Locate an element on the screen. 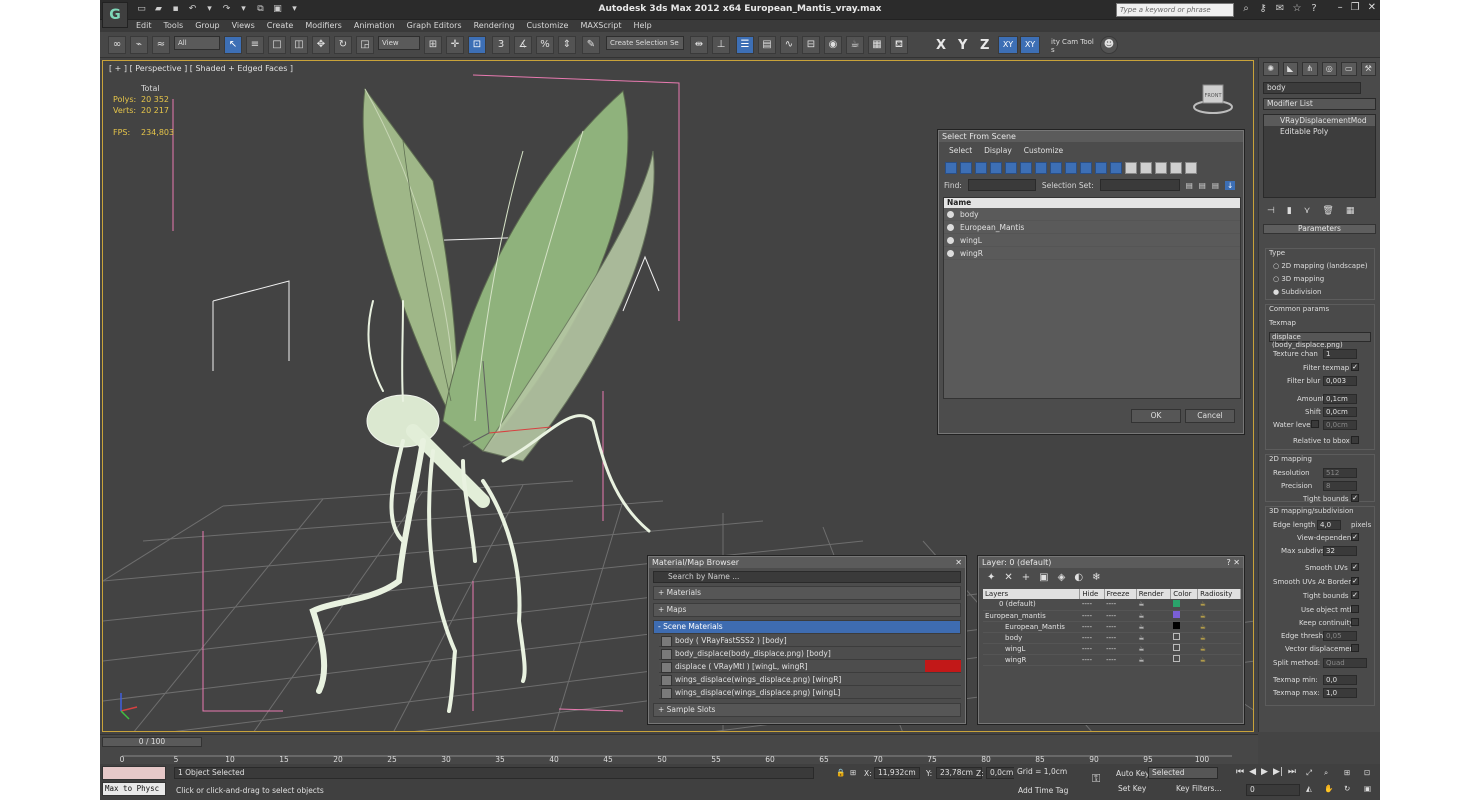 The image size is (1480, 800). zoom-icon: ⌕ is located at coordinates (1326, 773).